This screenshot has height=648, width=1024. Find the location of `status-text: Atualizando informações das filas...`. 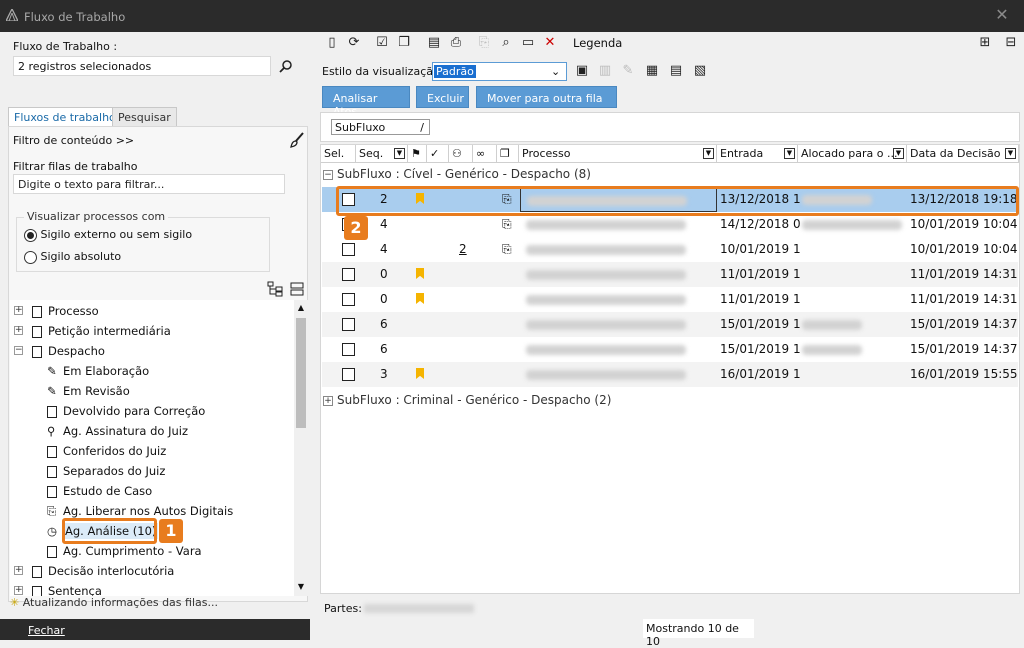

status-text: Atualizando informações das filas... is located at coordinates (120, 602).